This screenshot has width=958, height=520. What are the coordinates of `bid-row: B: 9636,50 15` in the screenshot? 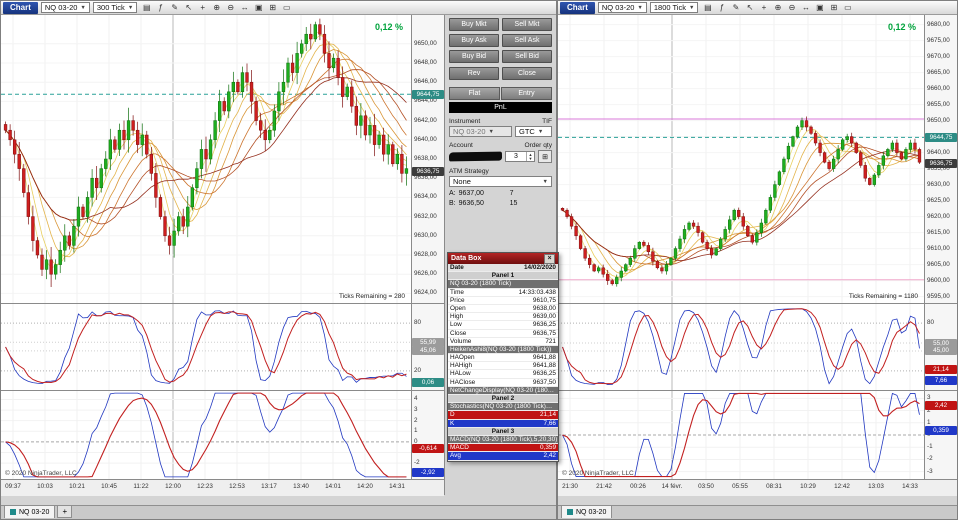 It's located at (500, 203).